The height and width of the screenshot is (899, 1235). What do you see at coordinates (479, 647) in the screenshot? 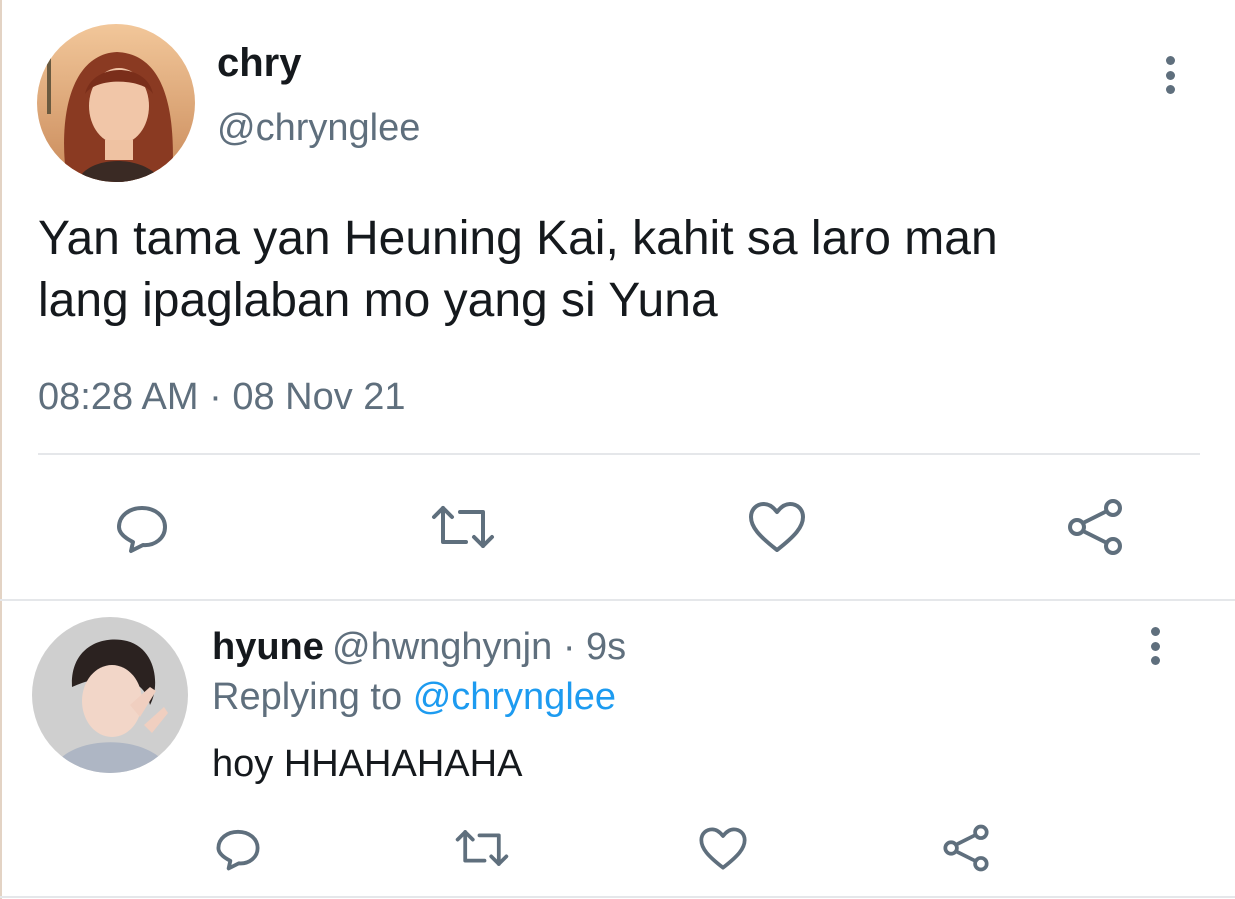
I see `reply-author-handle: @hwnghynjn · 9s` at bounding box center [479, 647].